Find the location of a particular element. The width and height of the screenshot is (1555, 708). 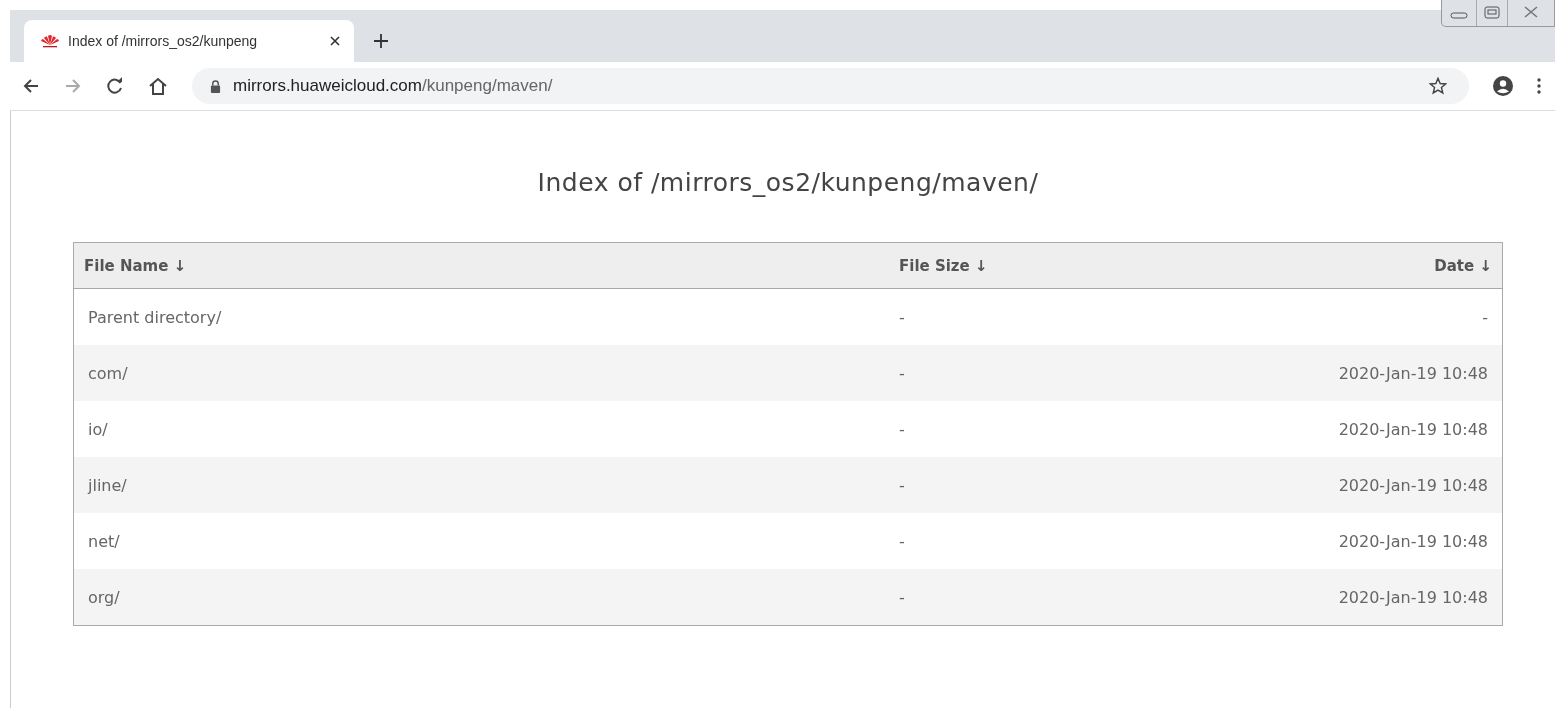

menu-icon is located at coordinates (1539, 86).